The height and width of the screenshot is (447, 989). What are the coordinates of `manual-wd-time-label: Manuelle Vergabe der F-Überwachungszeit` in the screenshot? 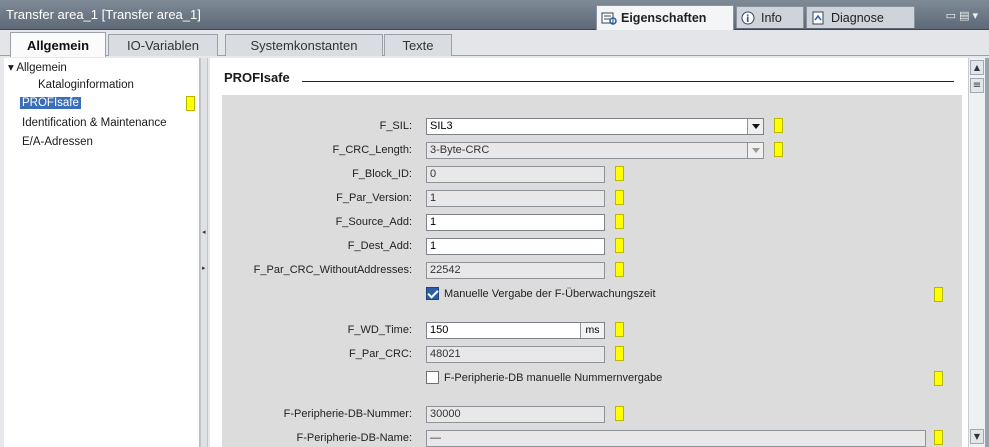 It's located at (550, 294).